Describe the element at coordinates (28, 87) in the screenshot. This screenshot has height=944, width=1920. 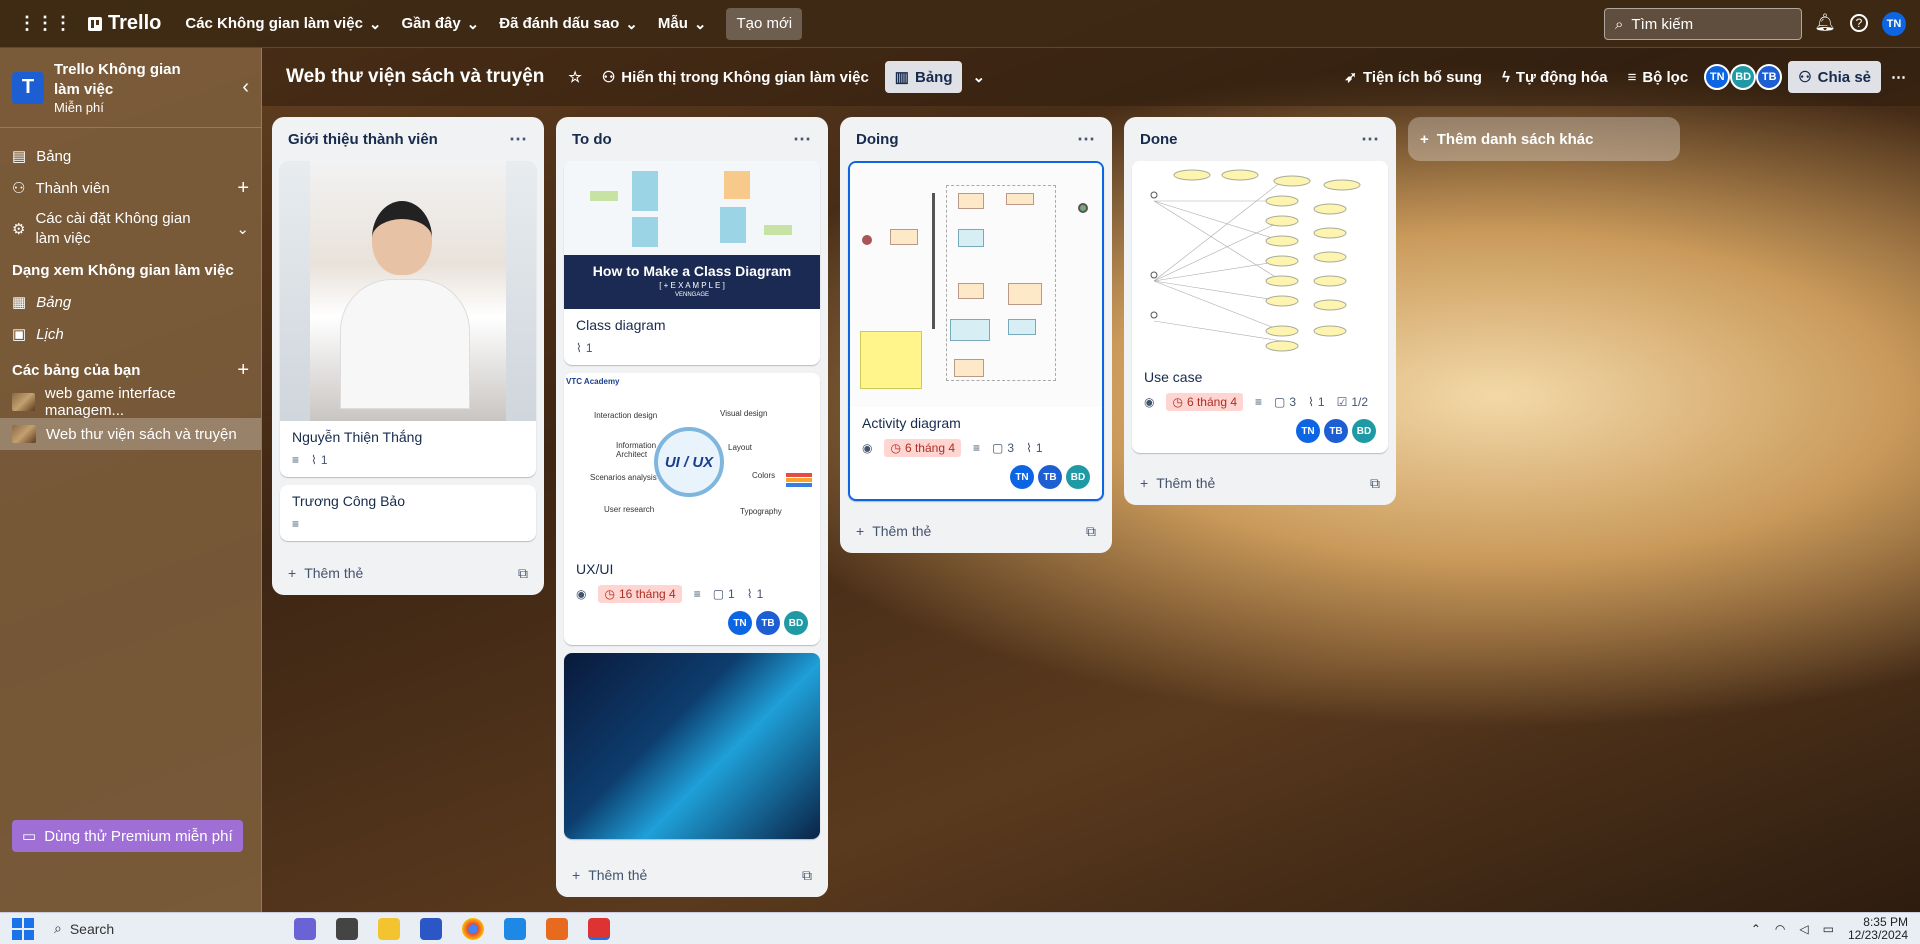
I see `workspace-logo: T` at that location.